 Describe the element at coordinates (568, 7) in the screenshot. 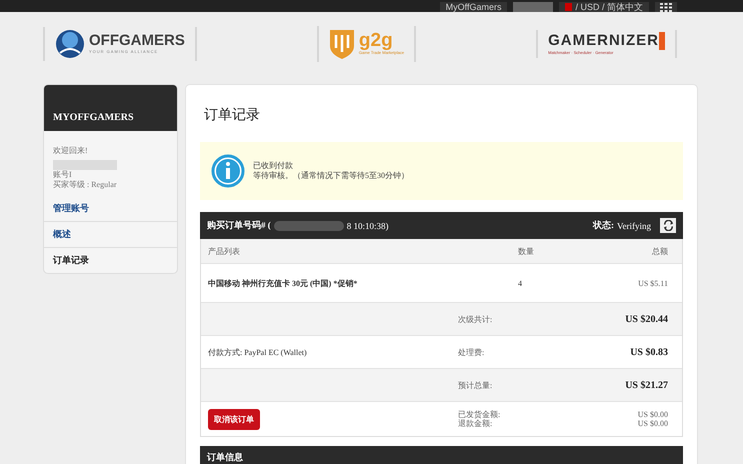

I see `flag-icon` at that location.